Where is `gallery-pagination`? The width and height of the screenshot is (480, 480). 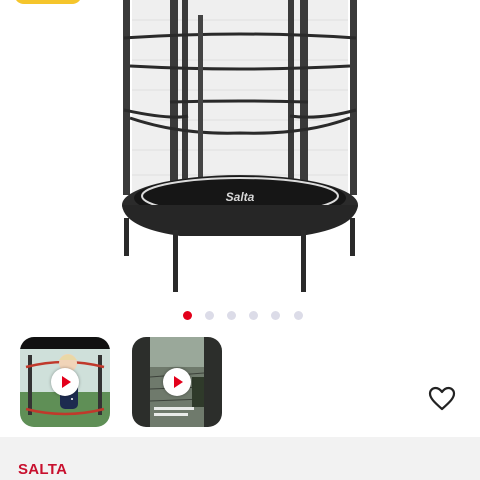
gallery-pagination is located at coordinates (240, 316).